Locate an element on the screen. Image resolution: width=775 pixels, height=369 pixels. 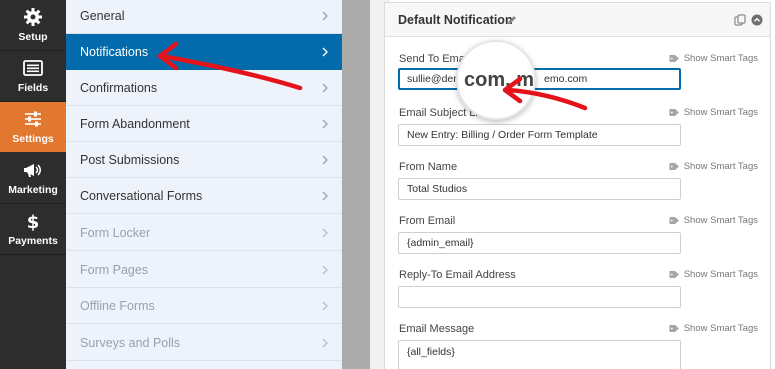
payments-label: Payments is located at coordinates (33, 241).